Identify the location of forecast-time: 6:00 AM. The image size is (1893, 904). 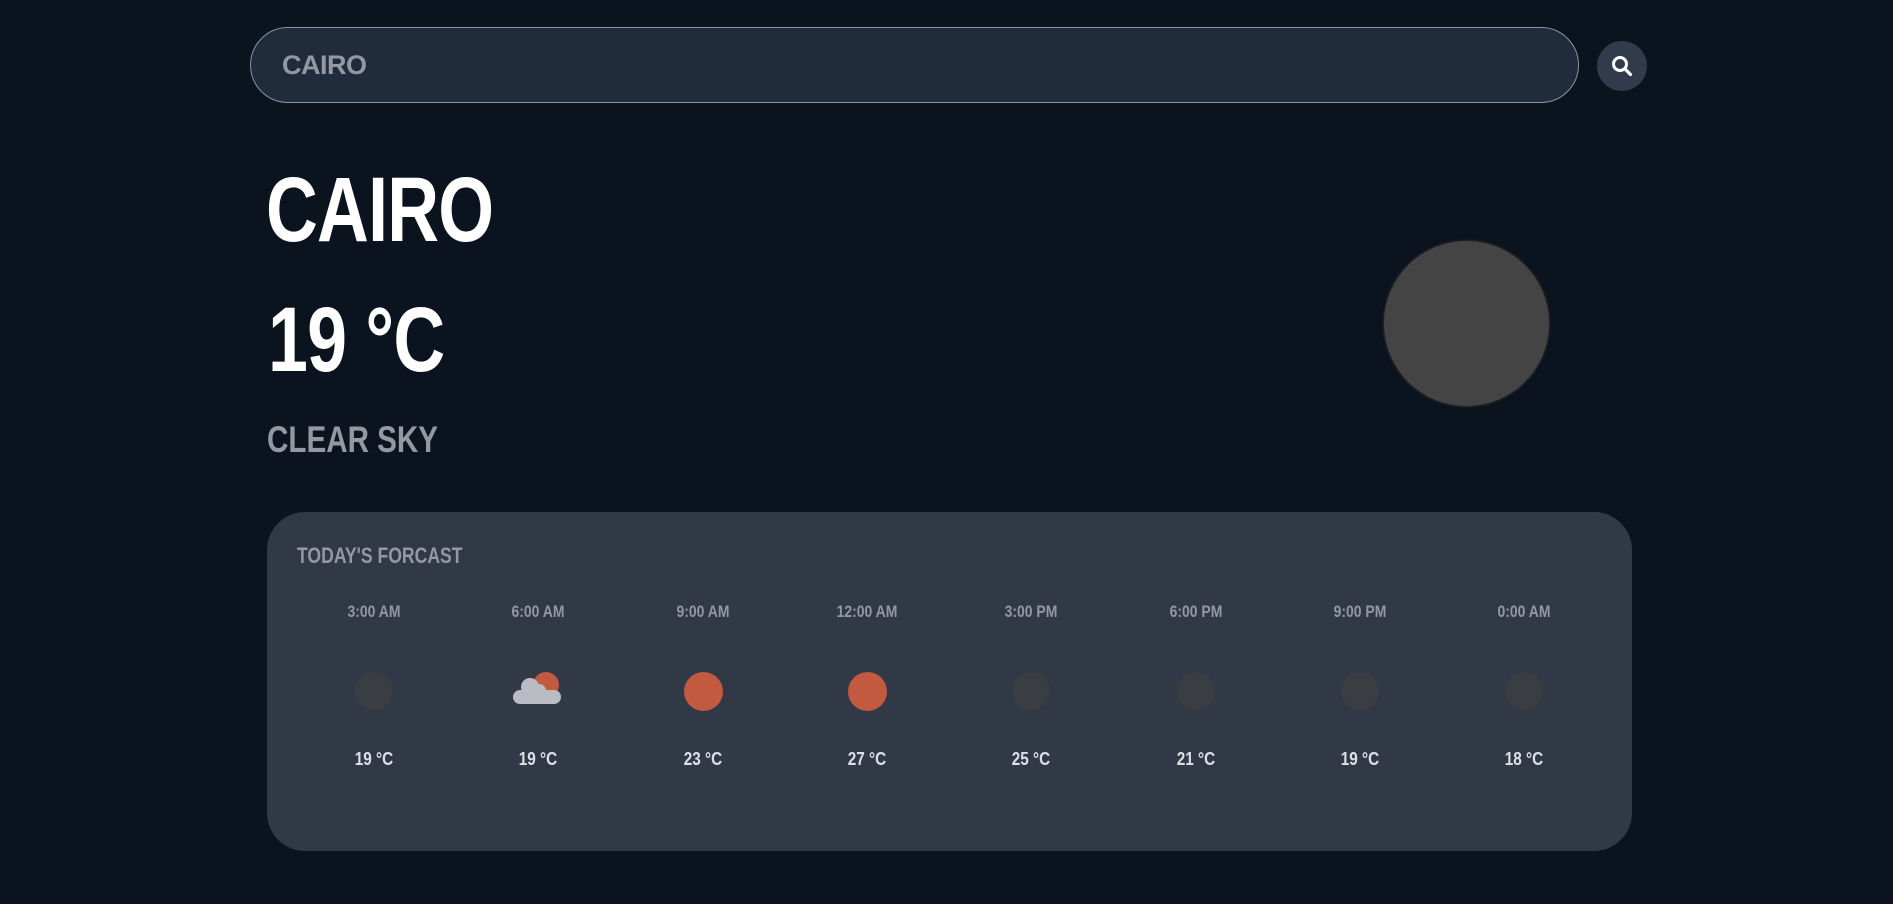
(538, 611).